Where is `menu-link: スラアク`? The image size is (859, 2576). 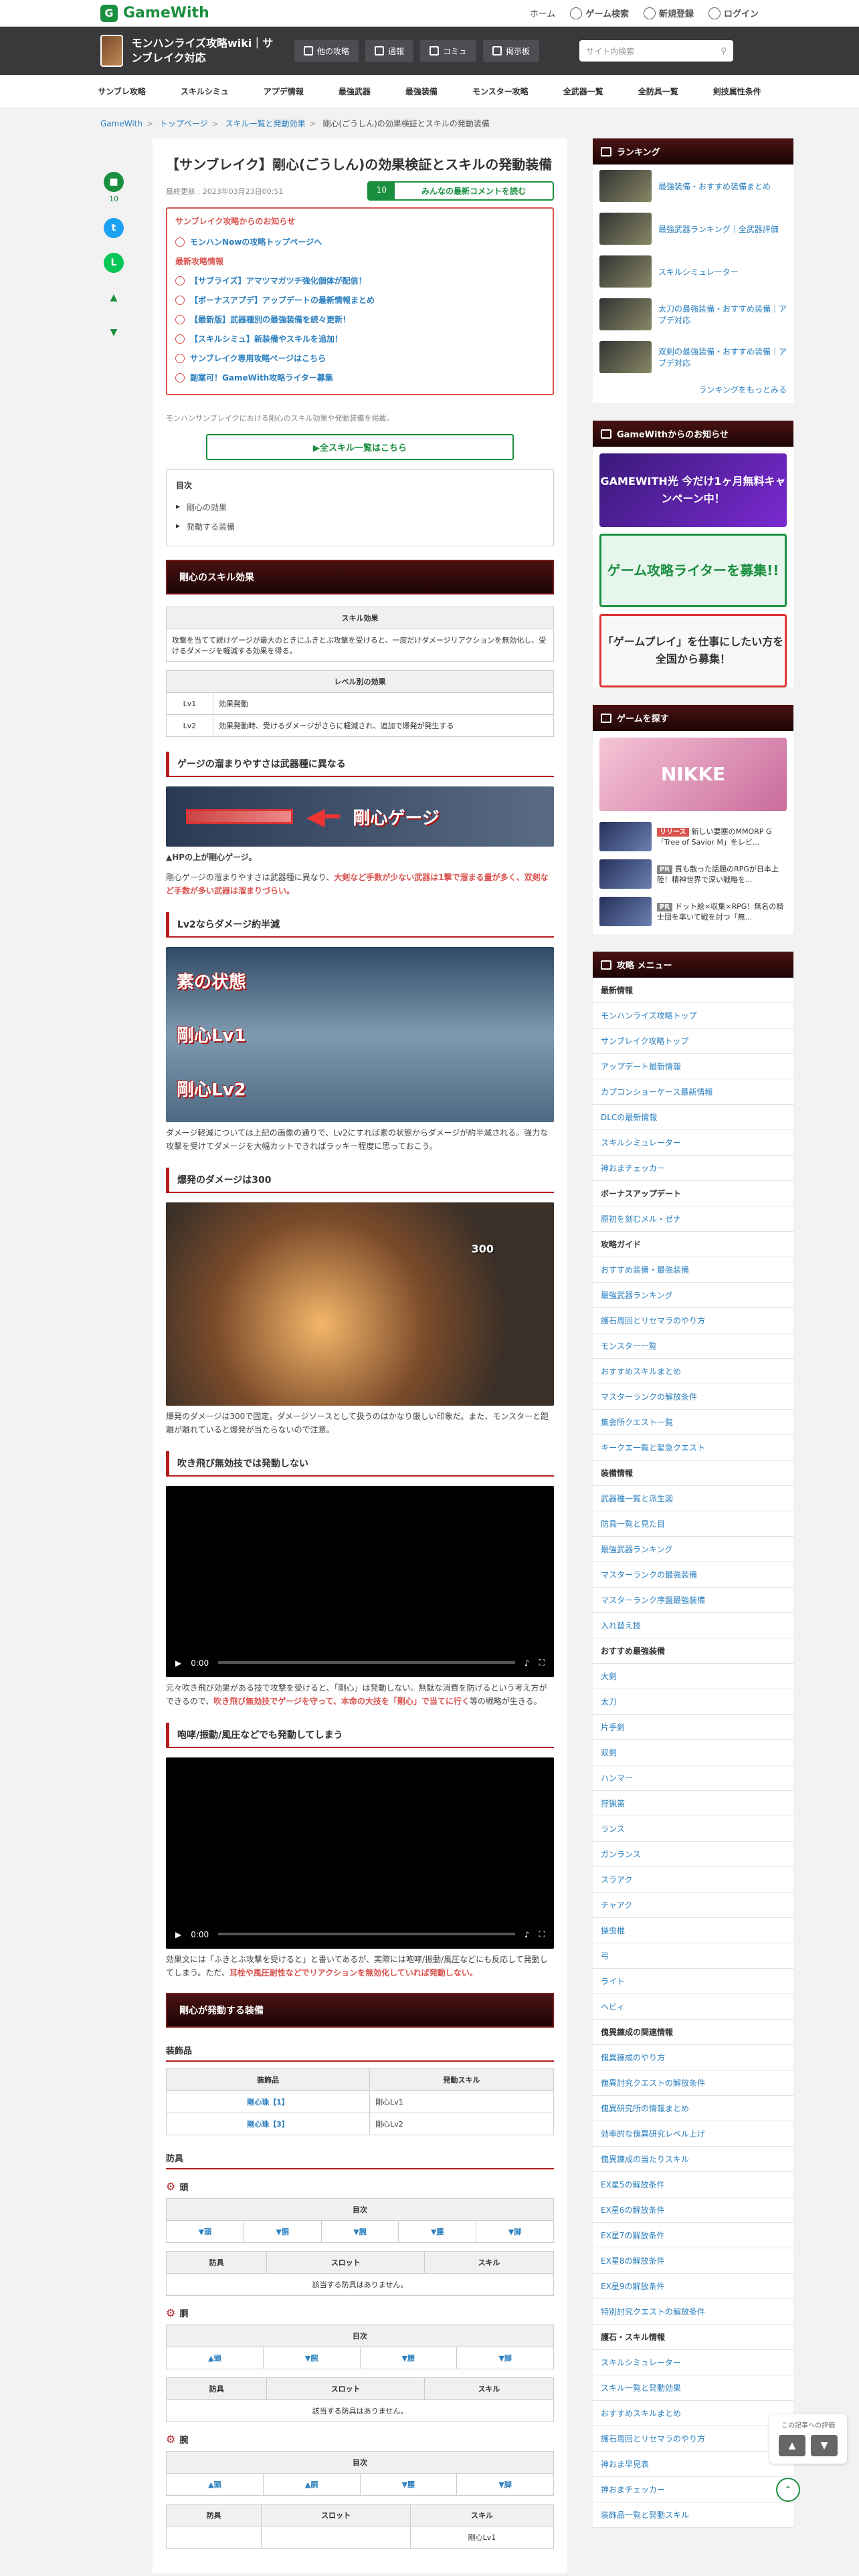
menu-link: スラアク is located at coordinates (693, 1880).